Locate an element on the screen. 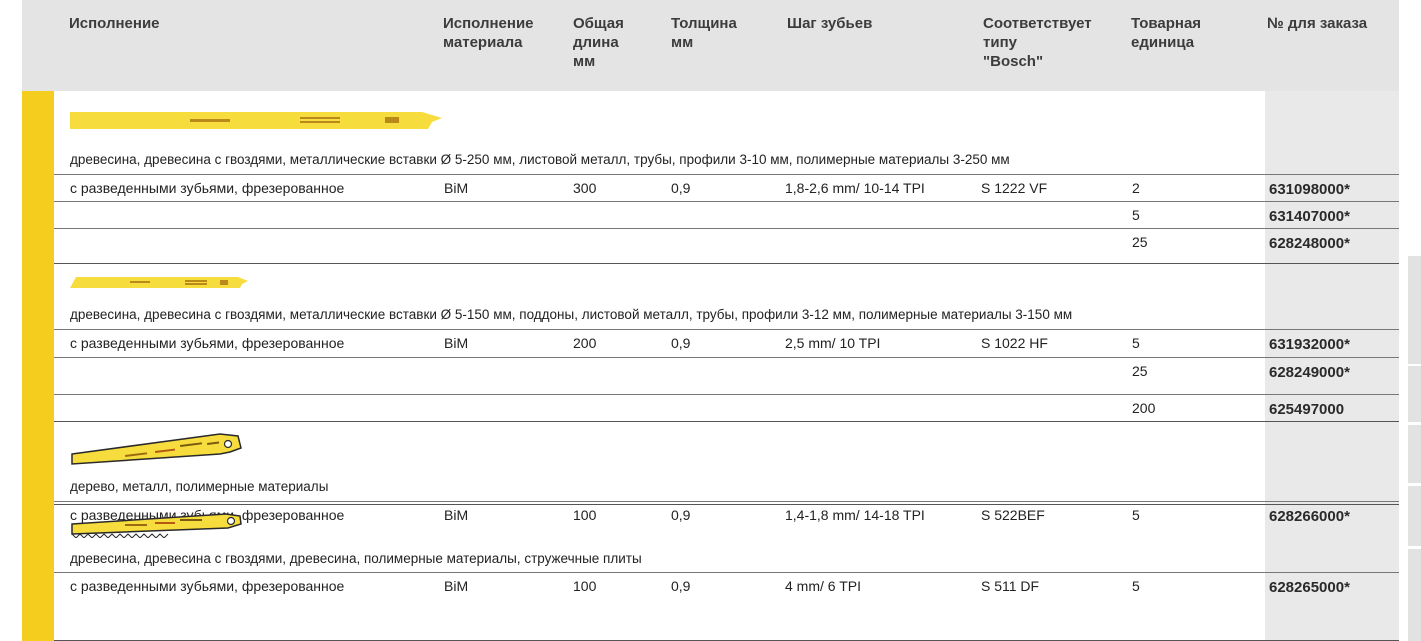 The height and width of the screenshot is (641, 1421). order-number: 631098000* is located at coordinates (1309, 189).